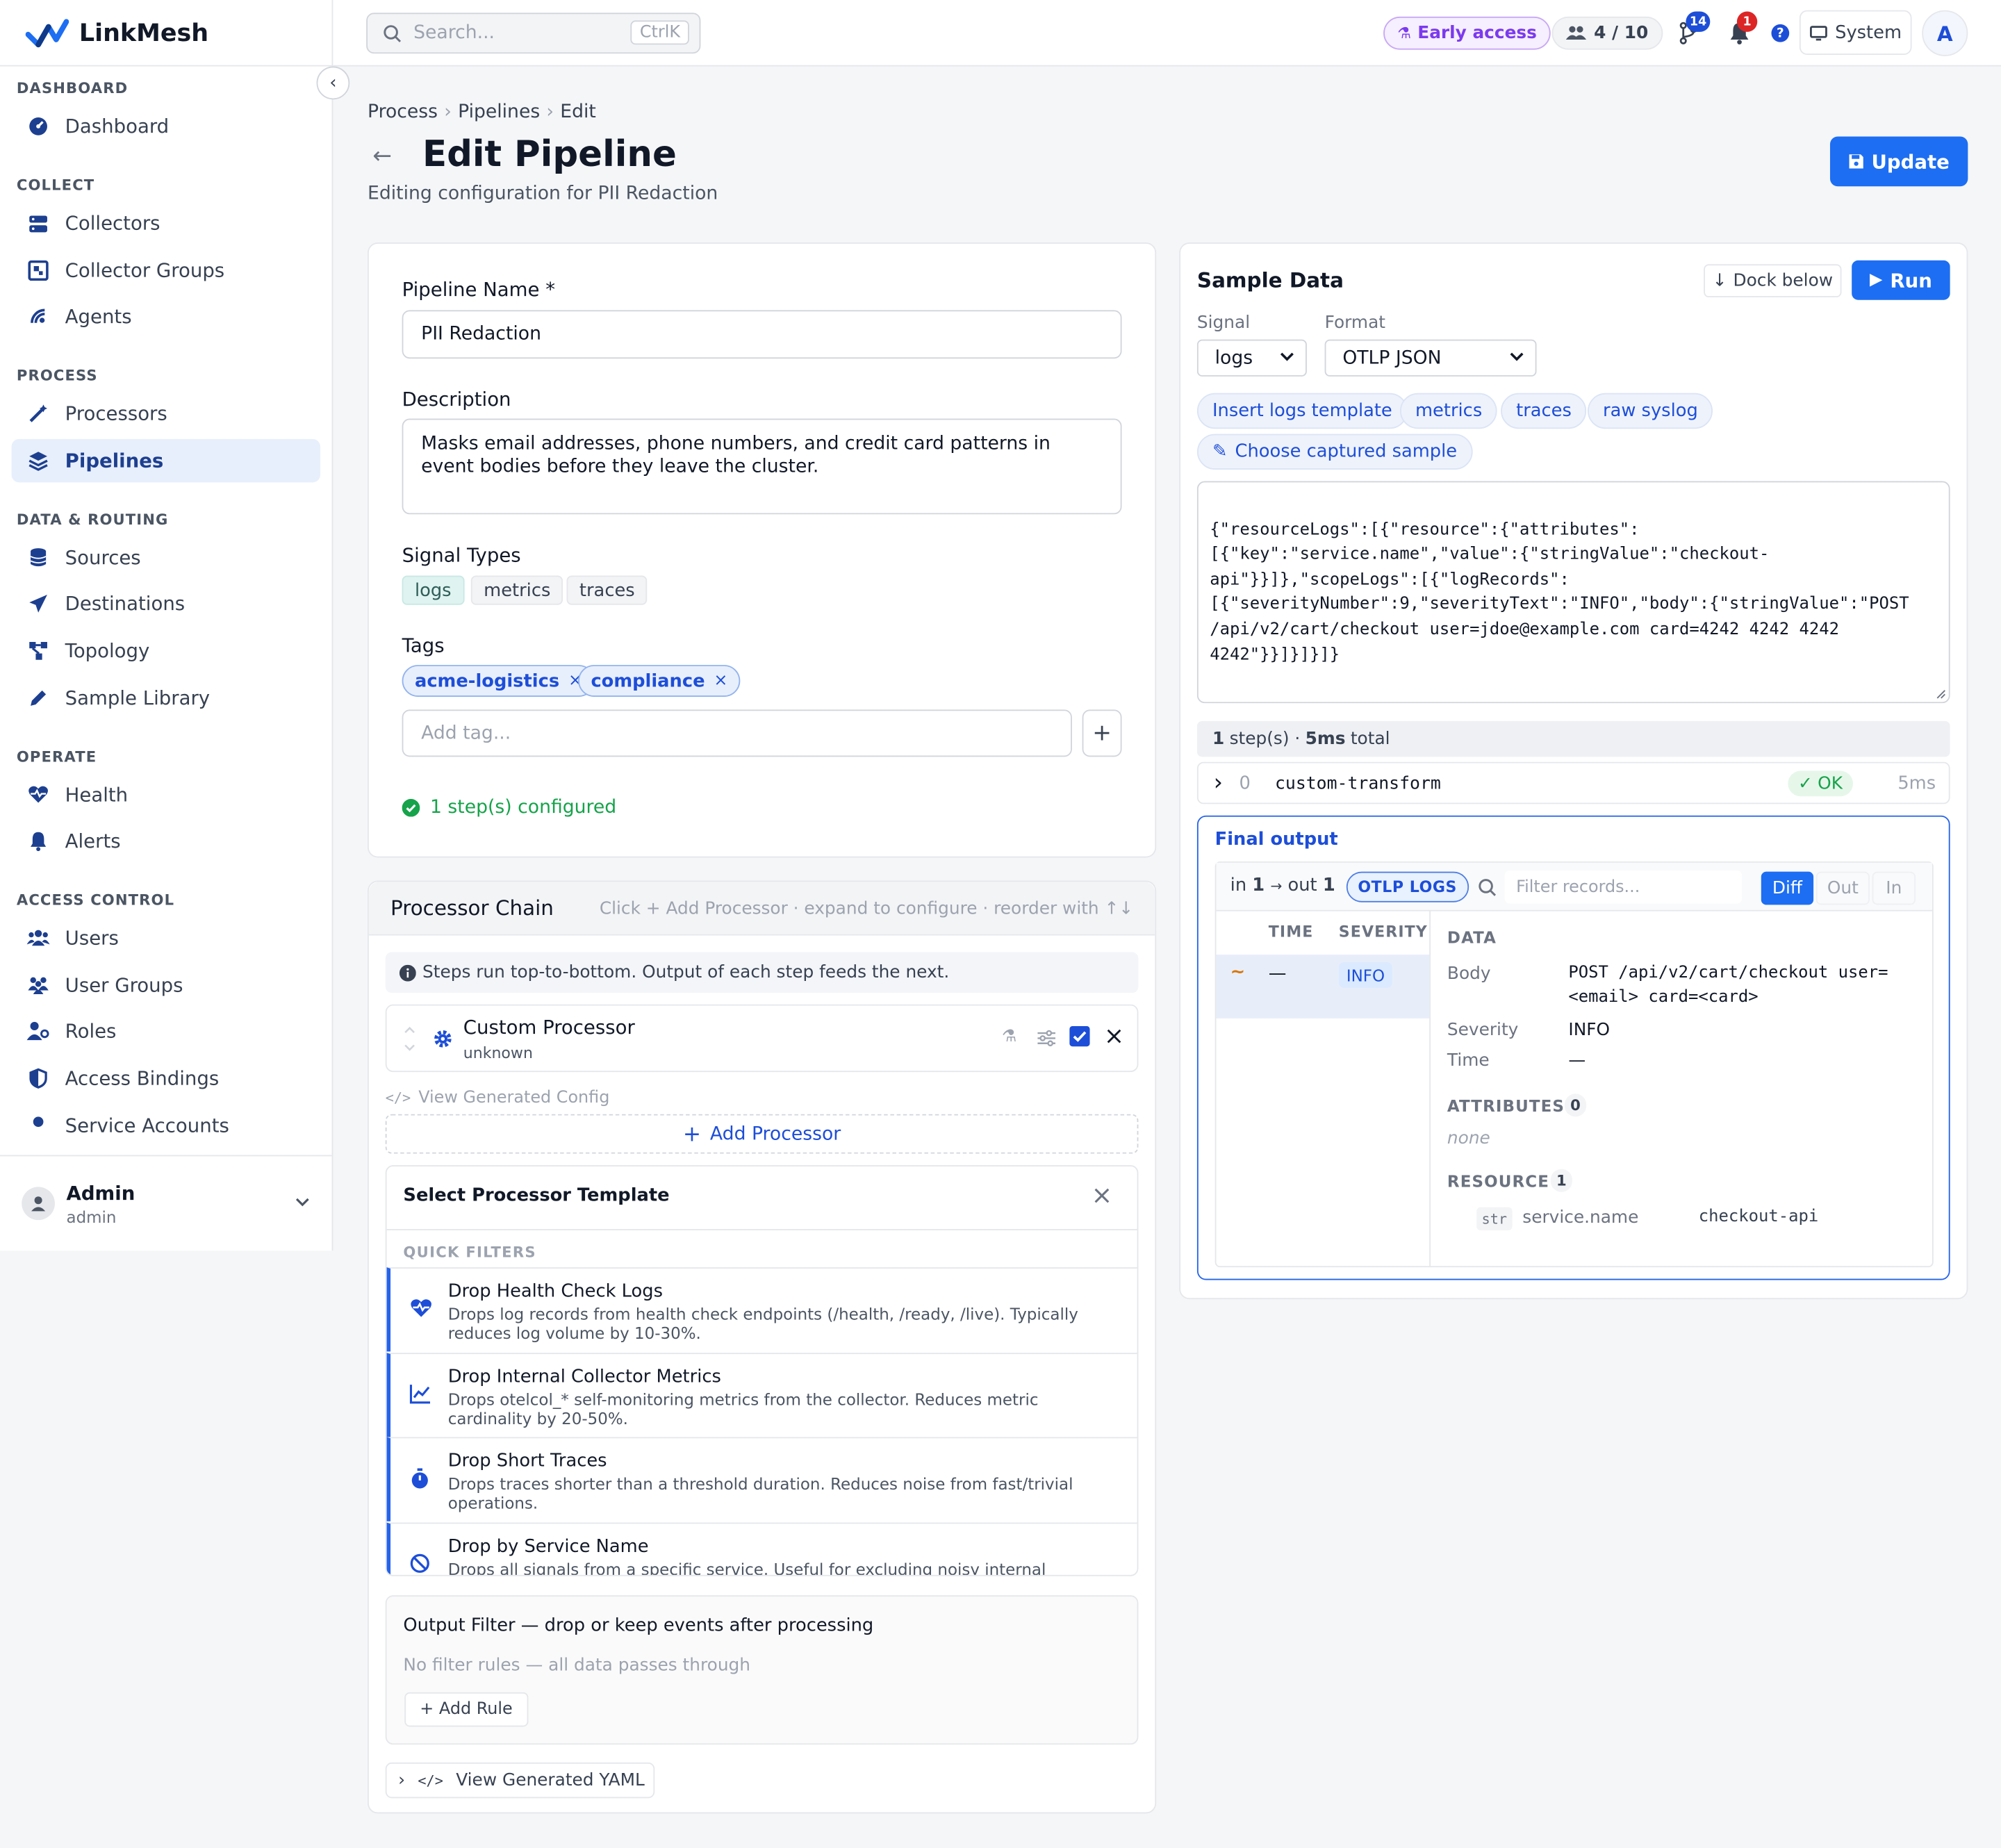 This screenshot has height=1848, width=2001. What do you see at coordinates (660, 682) in the screenshot?
I see `tag-chip: compliance ×` at bounding box center [660, 682].